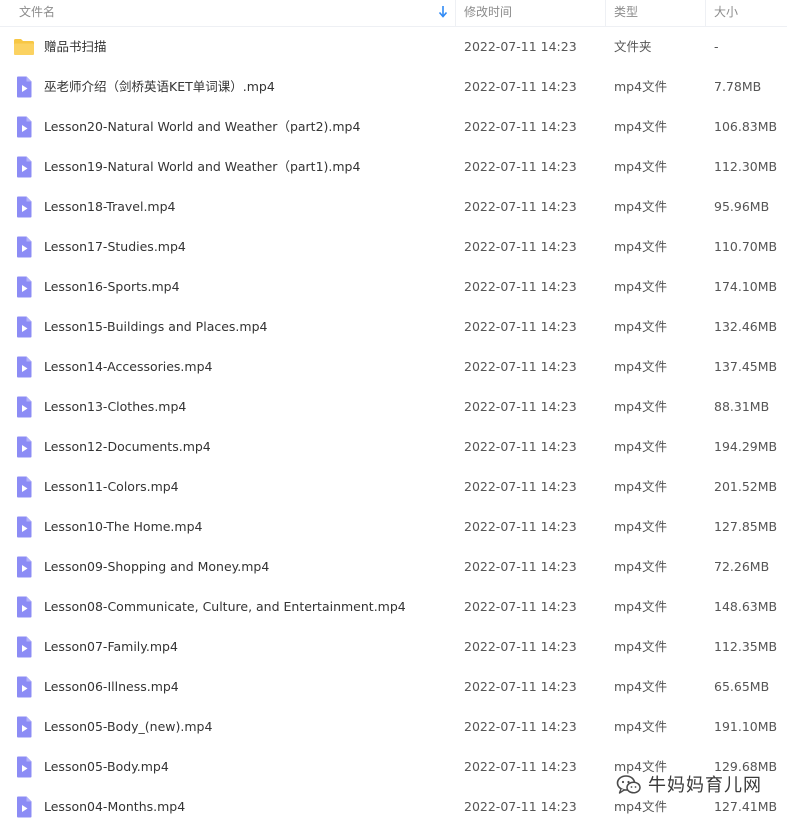 This screenshot has height=827, width=787. What do you see at coordinates (746, 646) in the screenshot?
I see `file-size: 112.35MB` at bounding box center [746, 646].